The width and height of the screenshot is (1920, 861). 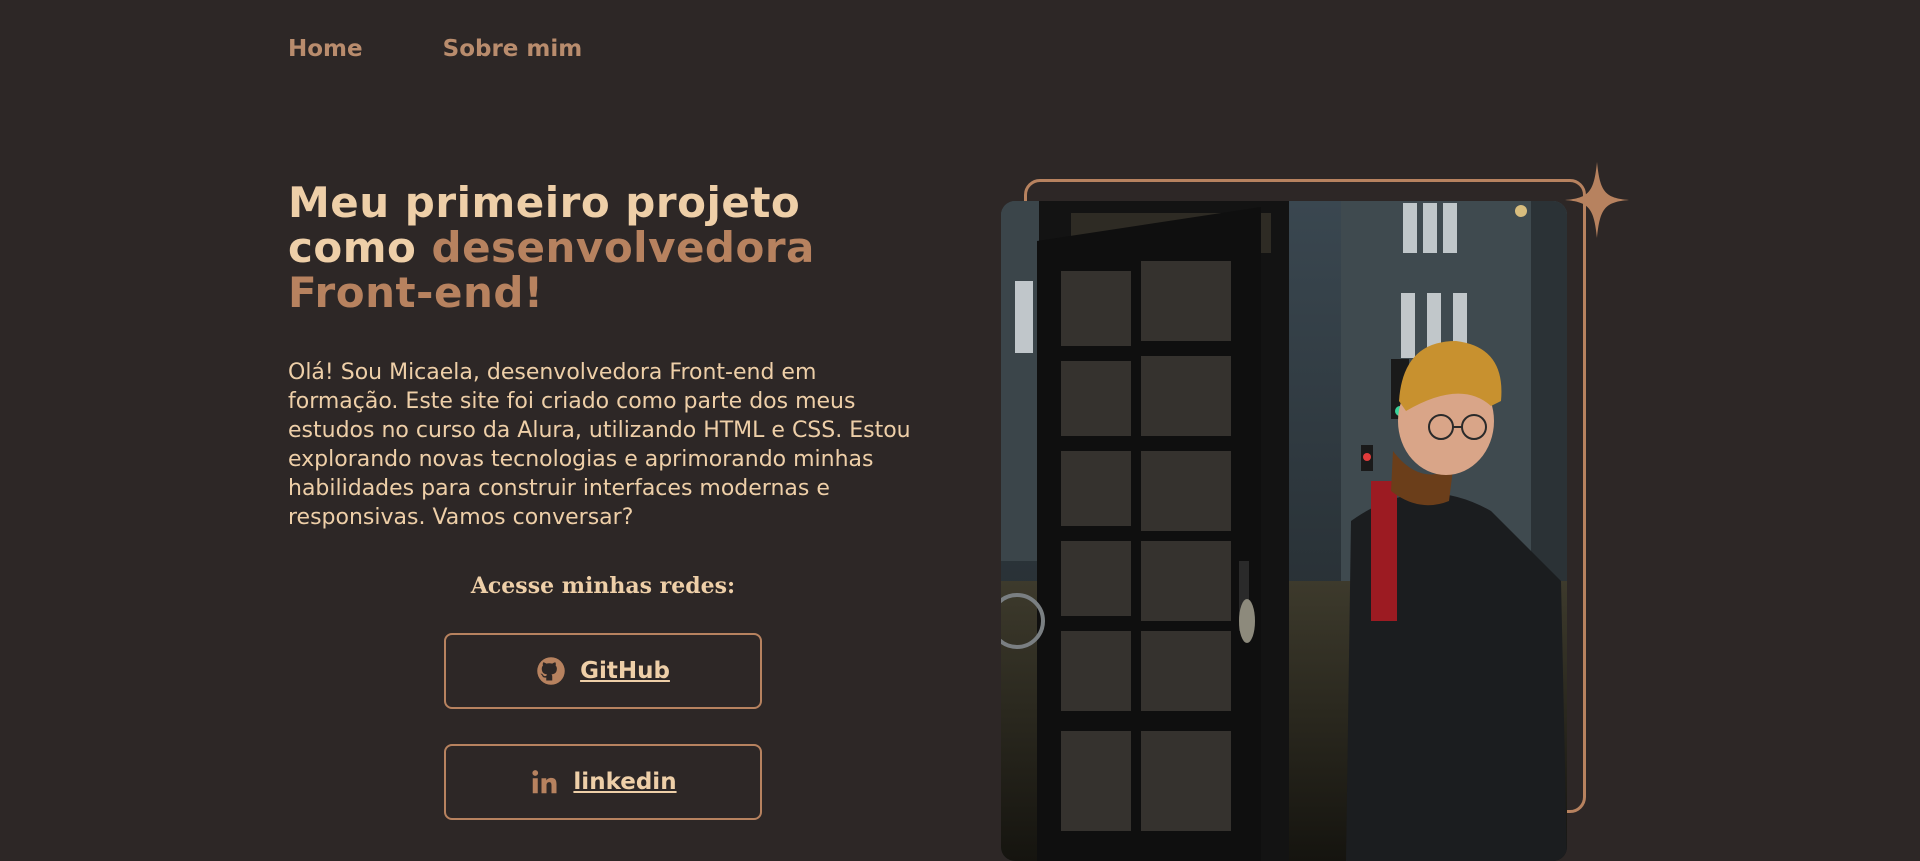 What do you see at coordinates (625, 782) in the screenshot?
I see `linkedin-label: linkedin` at bounding box center [625, 782].